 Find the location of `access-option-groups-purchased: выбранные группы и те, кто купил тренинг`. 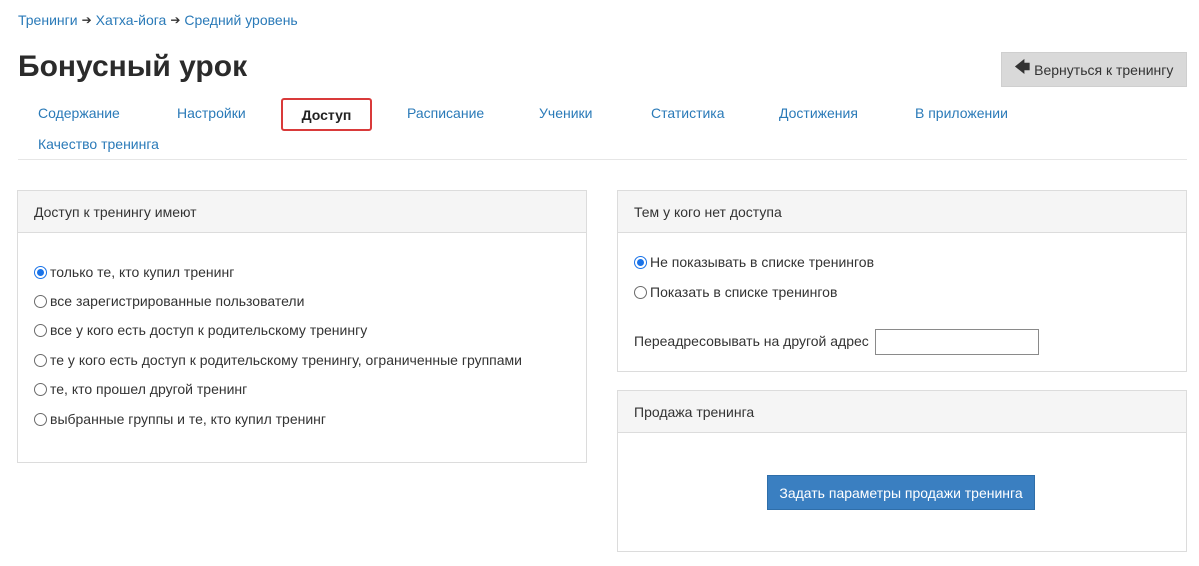

access-option-groups-purchased: выбранные группы и те, кто купил тренинг is located at coordinates (180, 419).